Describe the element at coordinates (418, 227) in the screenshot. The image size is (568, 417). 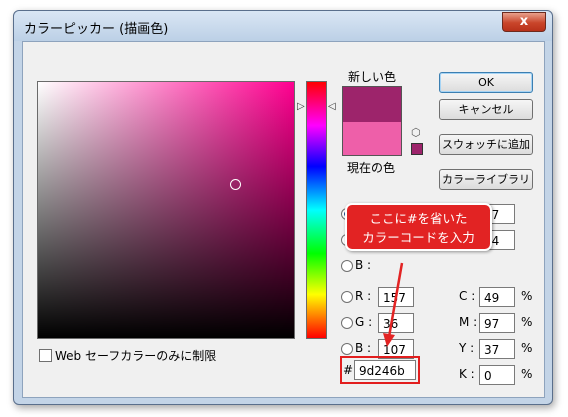
I see `annotation-callout: ここに#を省いた カラーコードを入力` at that location.